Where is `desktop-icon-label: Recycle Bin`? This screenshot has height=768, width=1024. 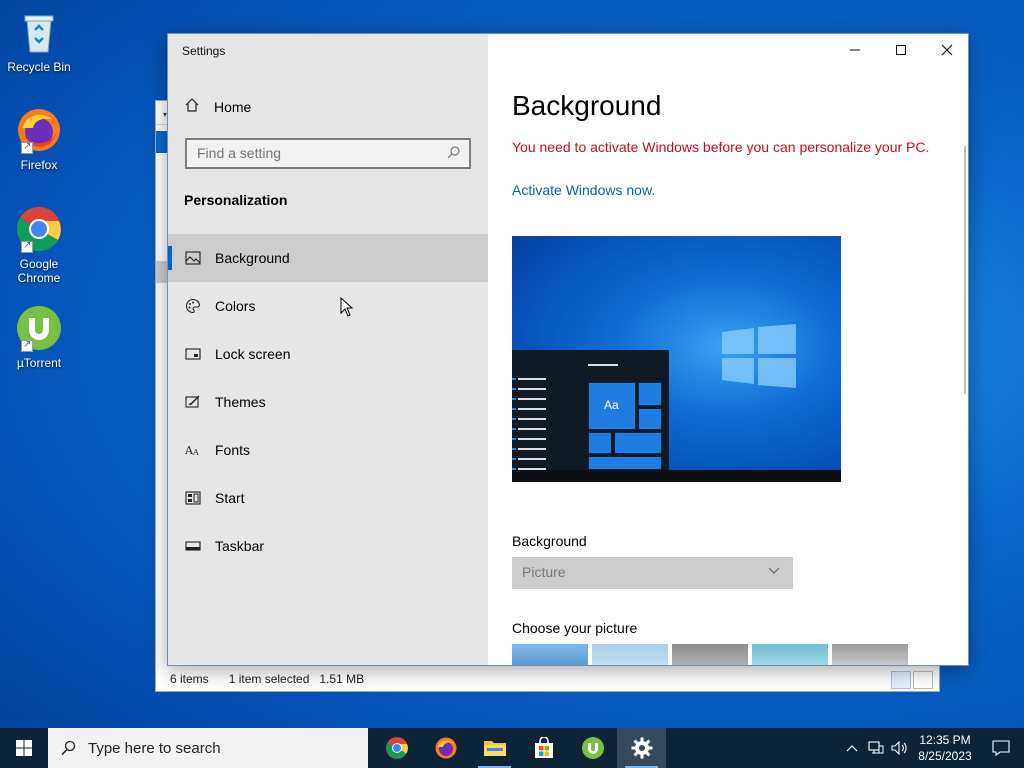
desktop-icon-label: Recycle Bin is located at coordinates (39, 67).